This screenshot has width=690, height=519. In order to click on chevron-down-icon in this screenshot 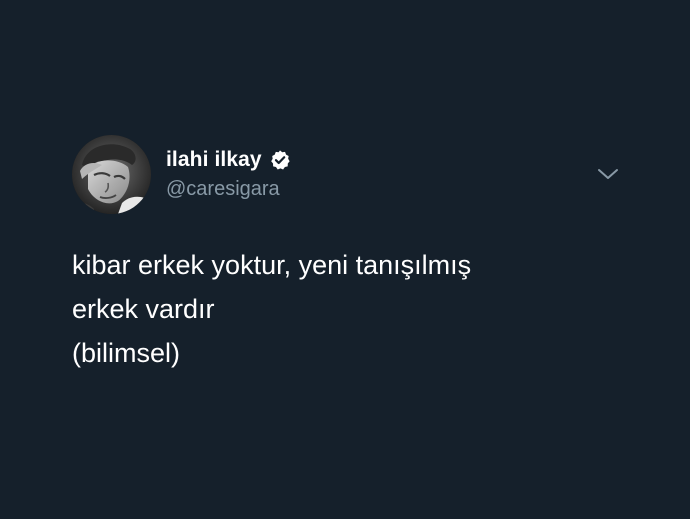, I will do `click(608, 174)`.